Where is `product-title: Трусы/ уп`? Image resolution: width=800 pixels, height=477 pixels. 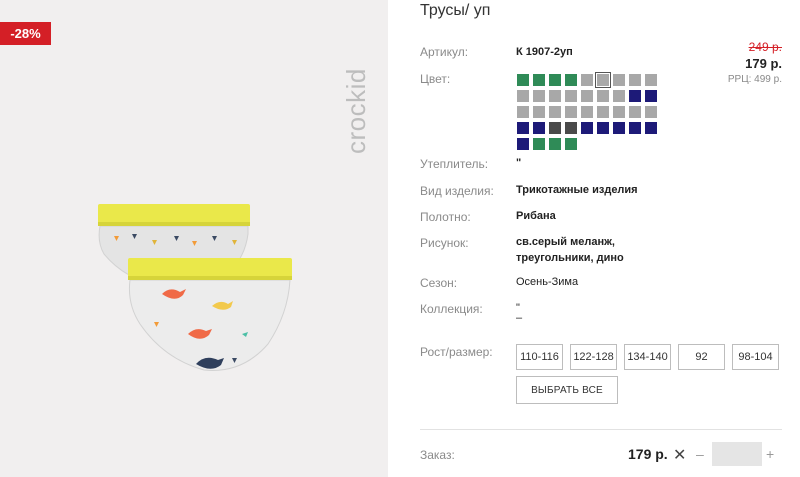 product-title: Трусы/ уп is located at coordinates (455, 10).